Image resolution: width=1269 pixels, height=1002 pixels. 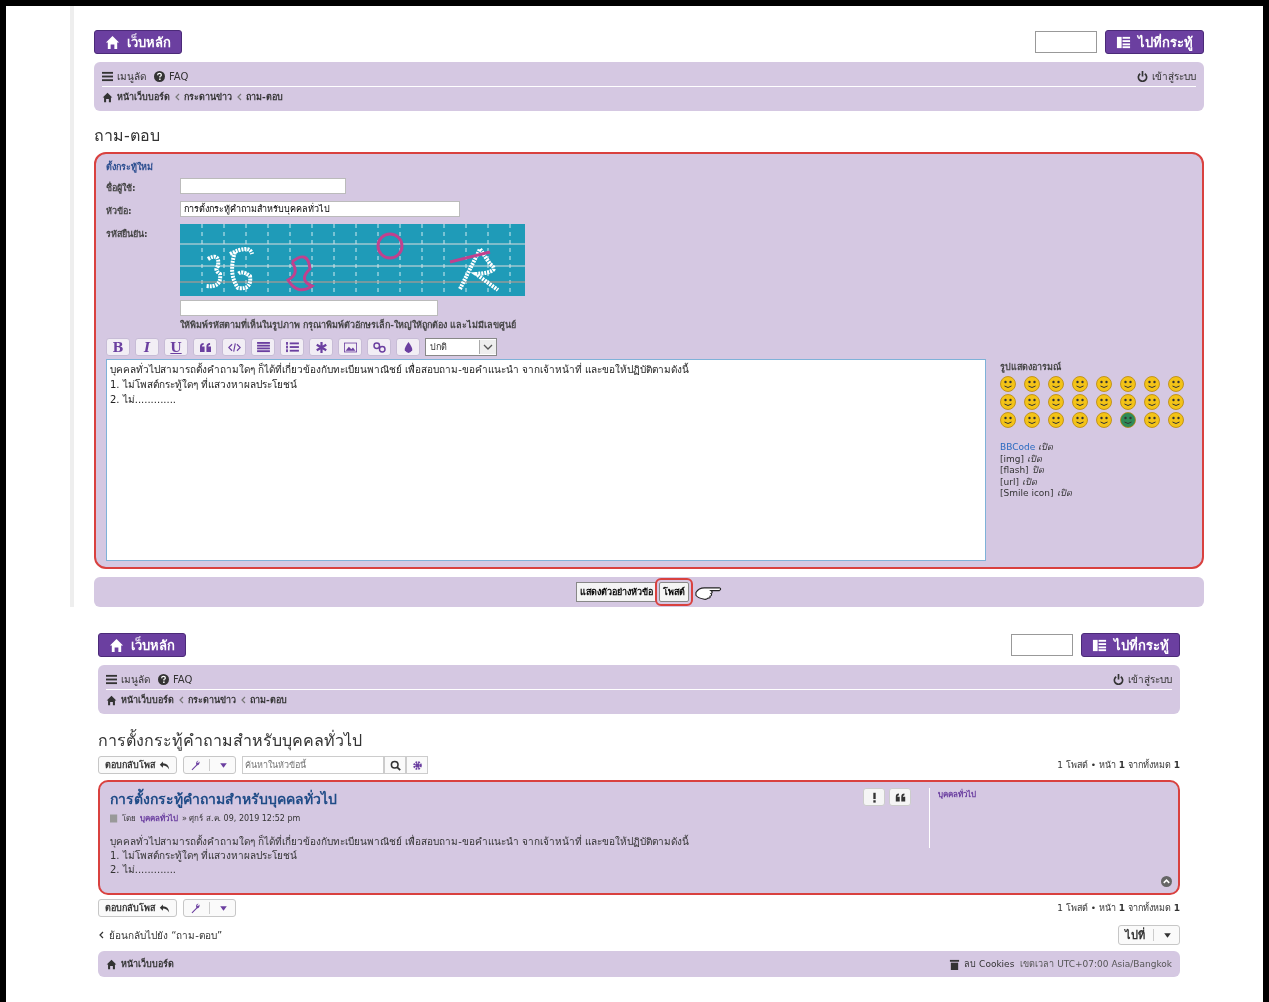 What do you see at coordinates (400, 842) in the screenshot?
I see `post-text-line: บุคคลทั่วไปสามารถตั้งคำถามใดๆ ก็ได้ที่เกี่ยวข้องกับทะเบียนพาณิชย์ เพื่อสอบถาม-ขอคำแนะนำ จากเจ้าหน้าที่ และขอให้ปฏิบัติตามดังนี้` at bounding box center [400, 842].